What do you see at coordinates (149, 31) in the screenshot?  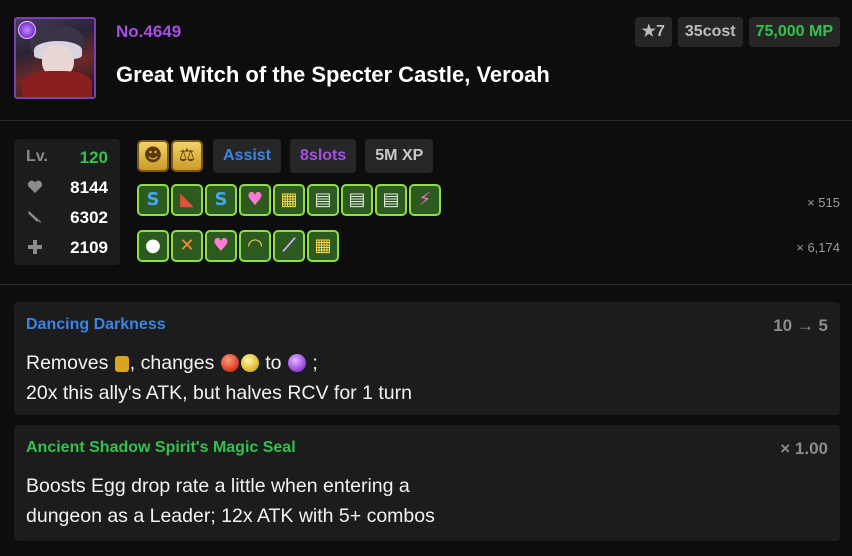 I see `card-number: No.4649` at bounding box center [149, 31].